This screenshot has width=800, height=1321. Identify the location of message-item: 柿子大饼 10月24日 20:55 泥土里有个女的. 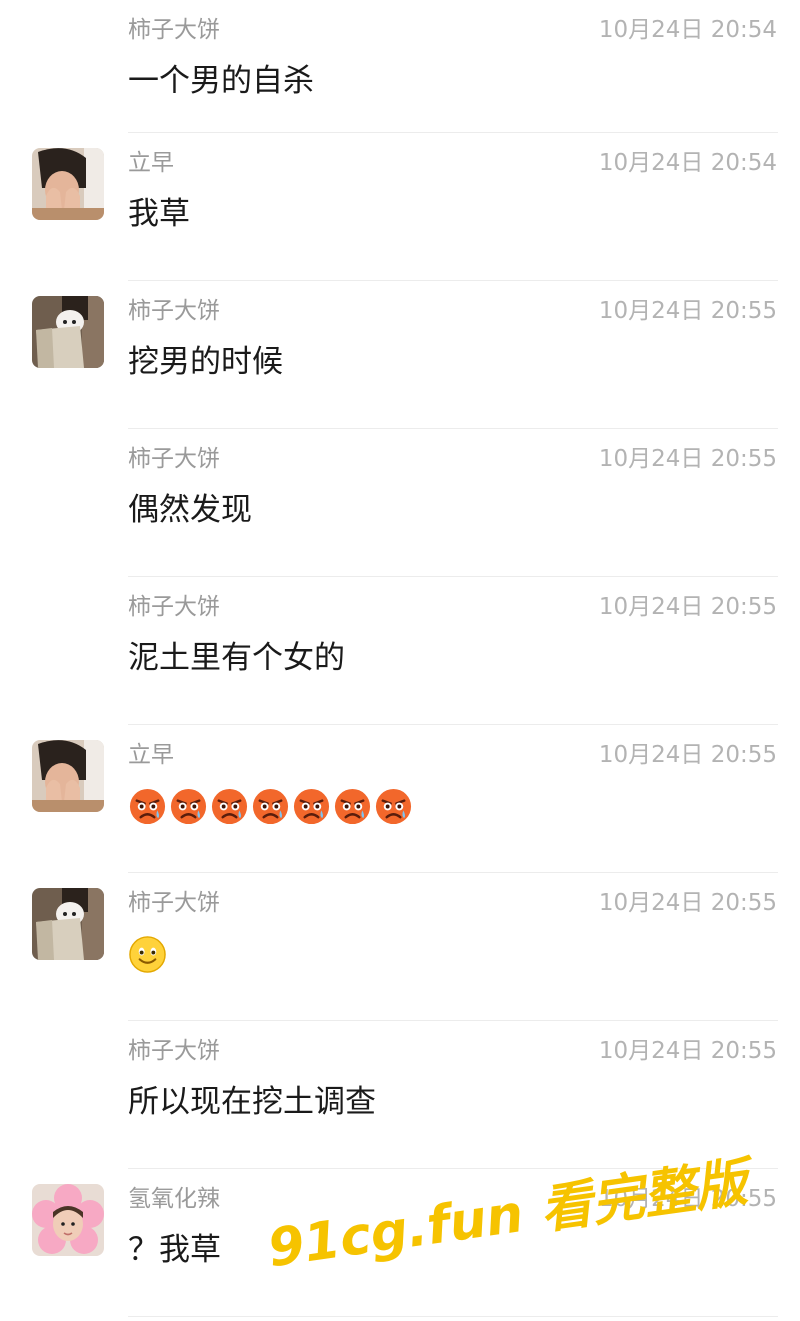
(400, 651).